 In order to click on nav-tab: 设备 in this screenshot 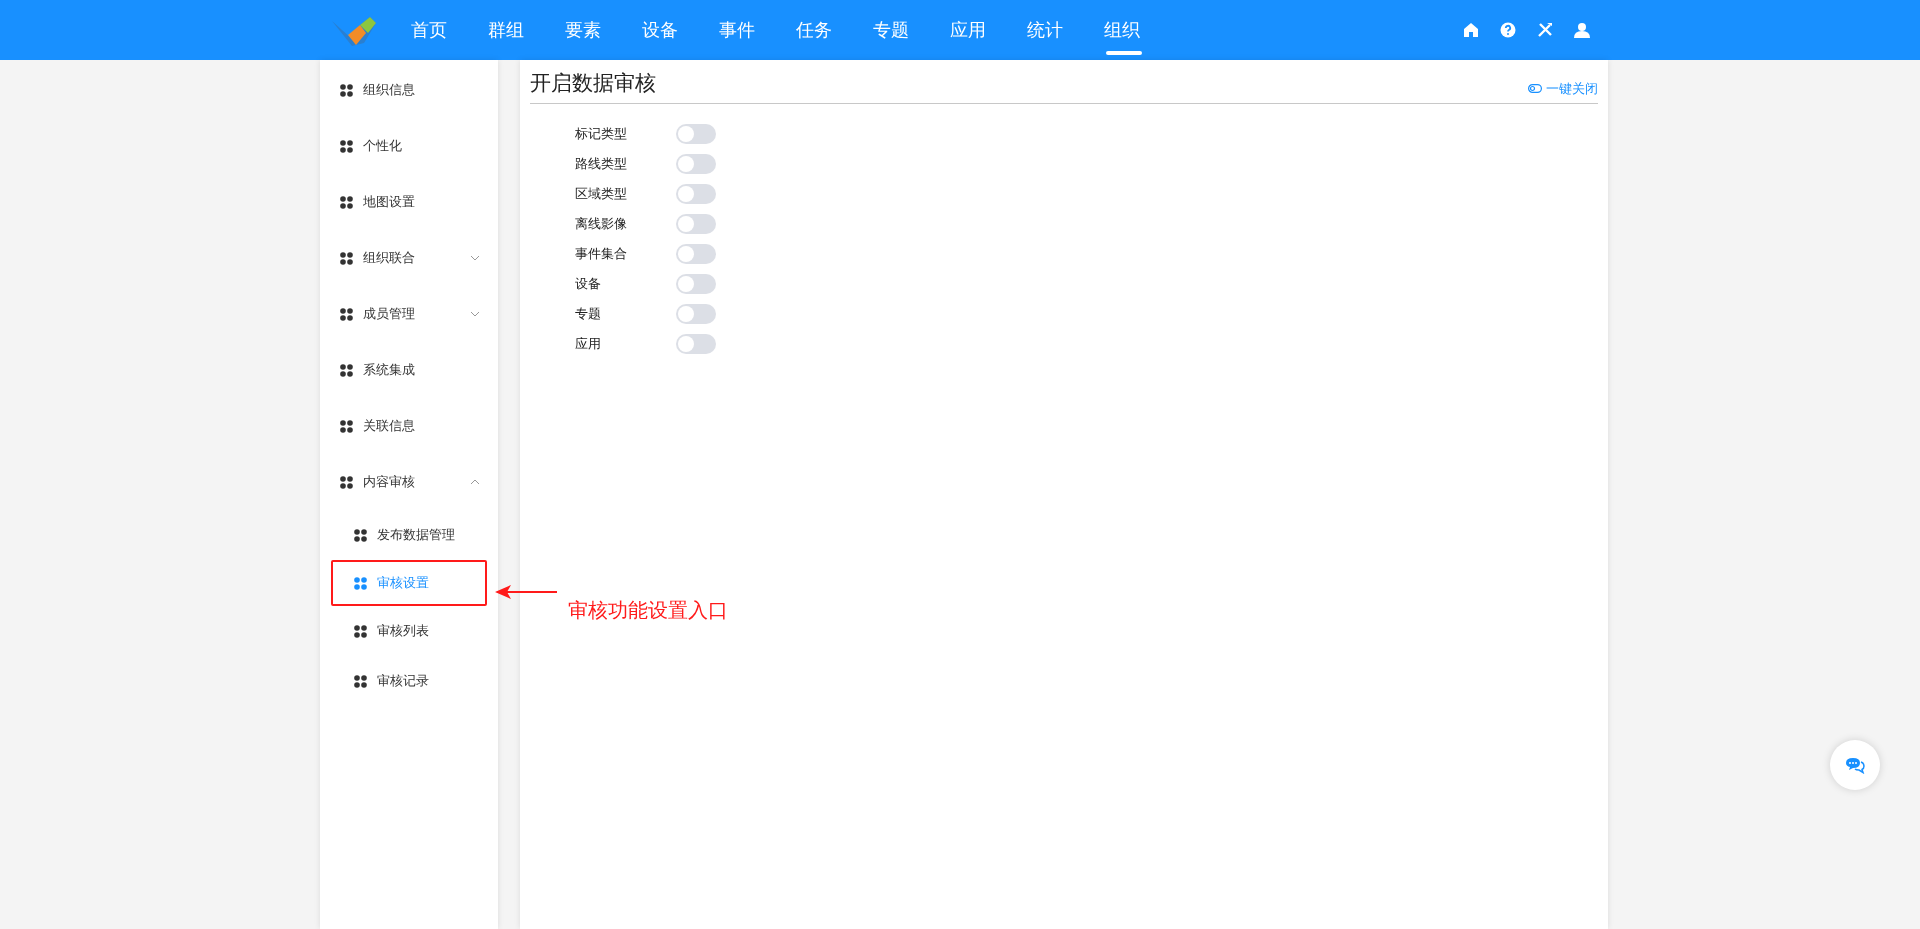, I will do `click(659, 30)`.